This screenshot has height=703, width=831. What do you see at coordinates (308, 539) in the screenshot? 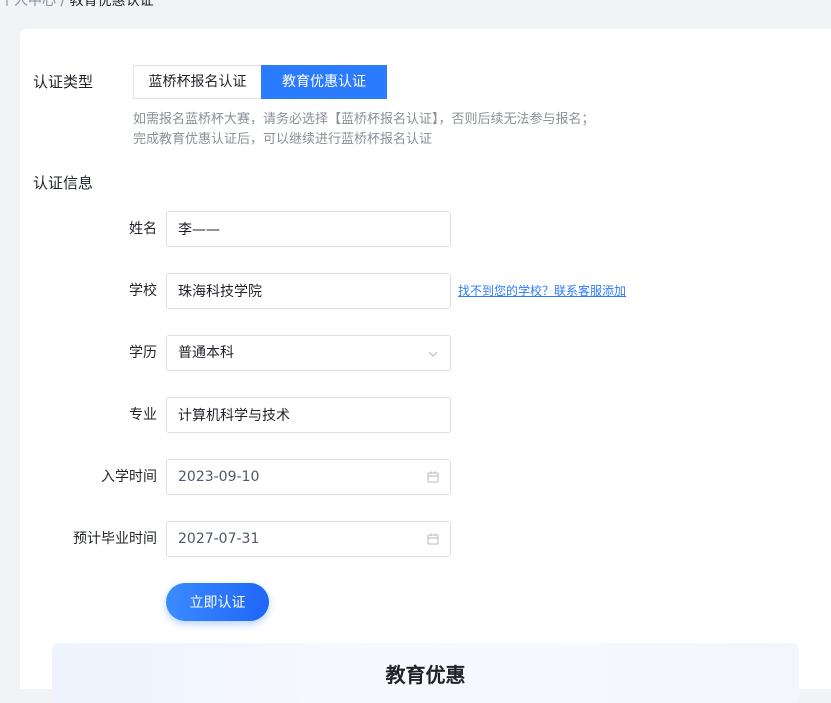
I see `grad-date-picker: 2027-07-31` at bounding box center [308, 539].